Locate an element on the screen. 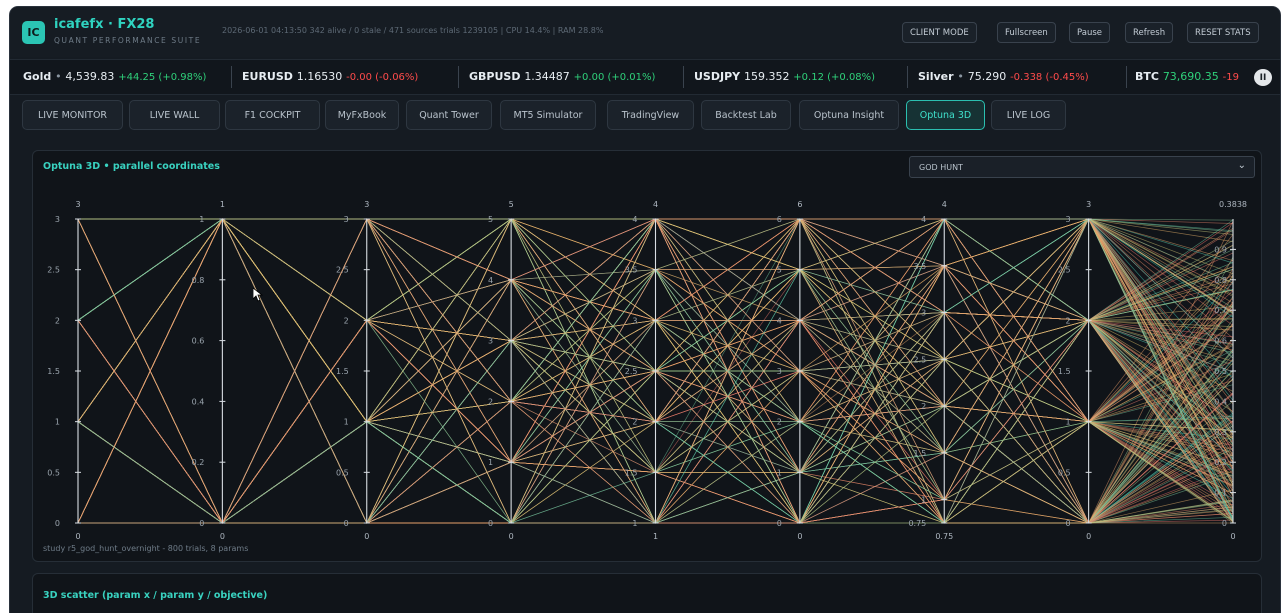 The height and width of the screenshot is (613, 1288). panel-title: Optuna 3D • parallel coordinates is located at coordinates (131, 166).